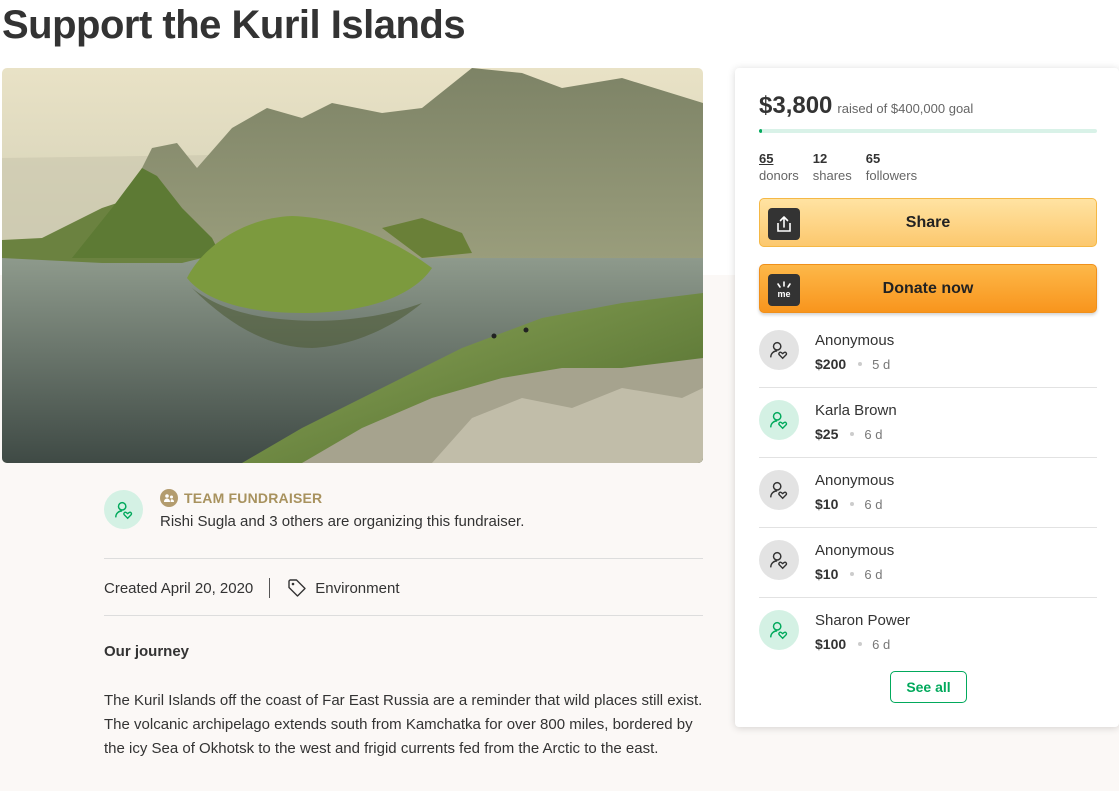  What do you see at coordinates (856, 410) in the screenshot?
I see `donor-name: Karla Brown` at bounding box center [856, 410].